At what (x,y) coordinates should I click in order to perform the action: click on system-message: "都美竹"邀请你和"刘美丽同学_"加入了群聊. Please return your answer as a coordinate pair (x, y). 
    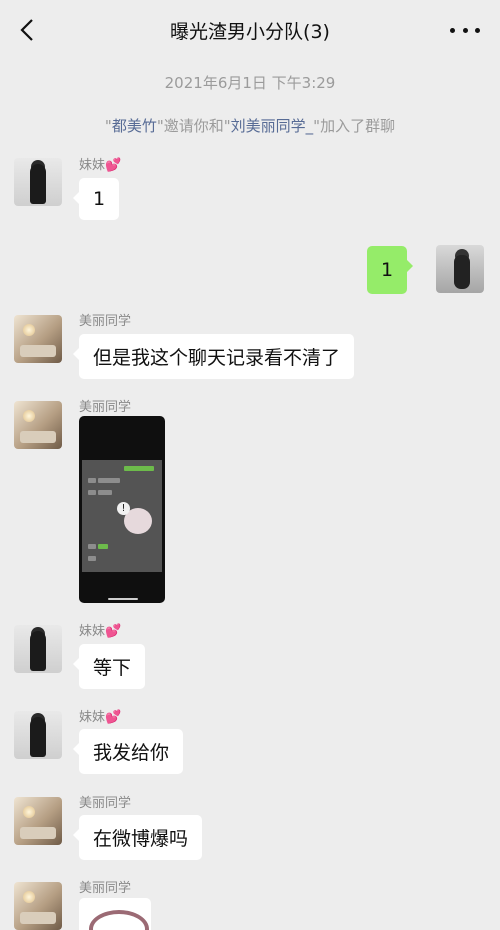
    Looking at the image, I should click on (250, 126).